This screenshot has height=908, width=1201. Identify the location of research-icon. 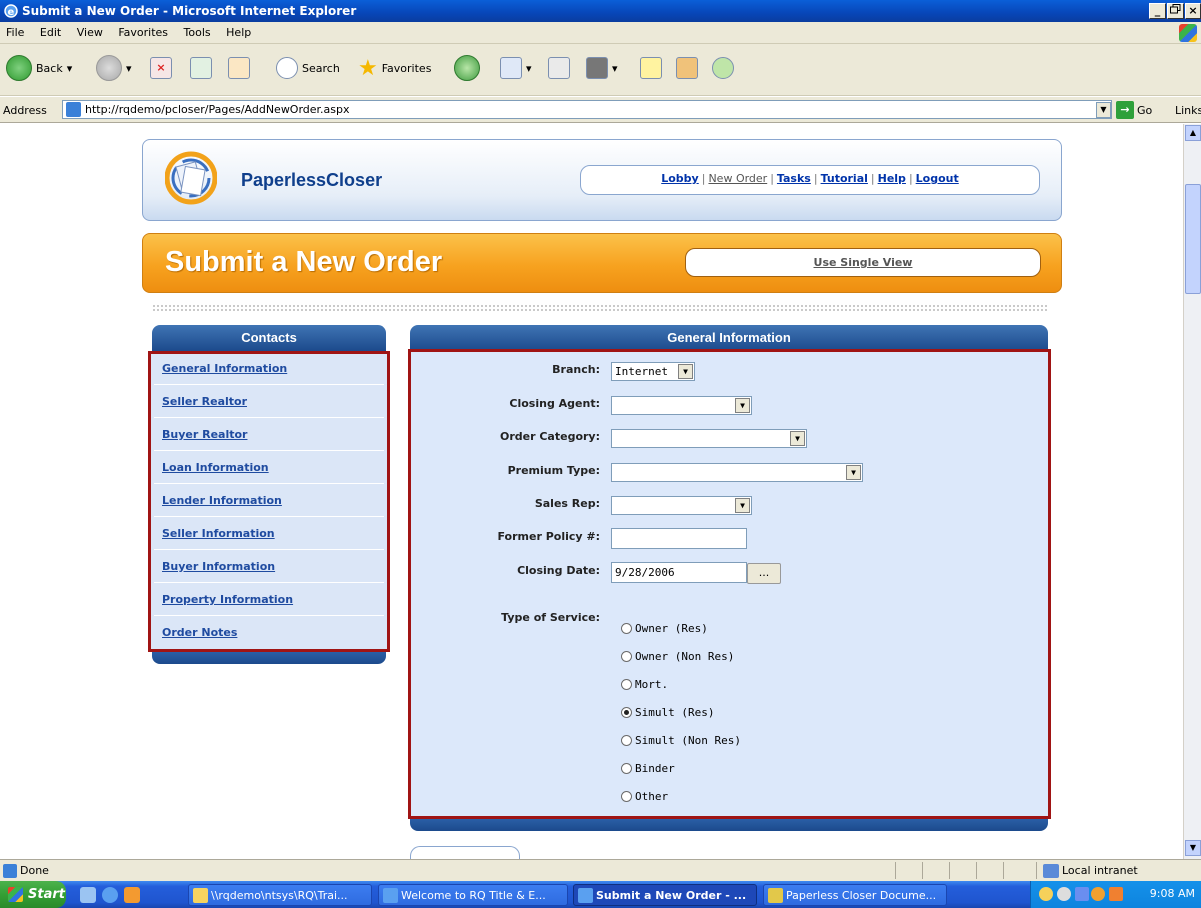
(687, 68).